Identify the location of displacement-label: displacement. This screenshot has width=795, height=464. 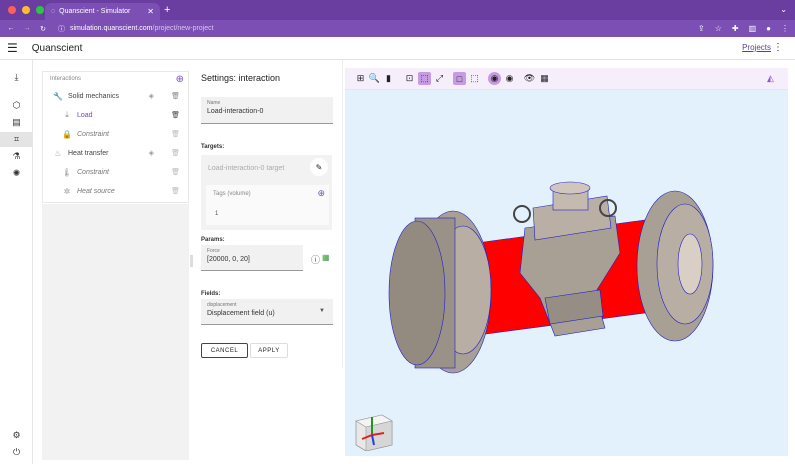
(222, 305).